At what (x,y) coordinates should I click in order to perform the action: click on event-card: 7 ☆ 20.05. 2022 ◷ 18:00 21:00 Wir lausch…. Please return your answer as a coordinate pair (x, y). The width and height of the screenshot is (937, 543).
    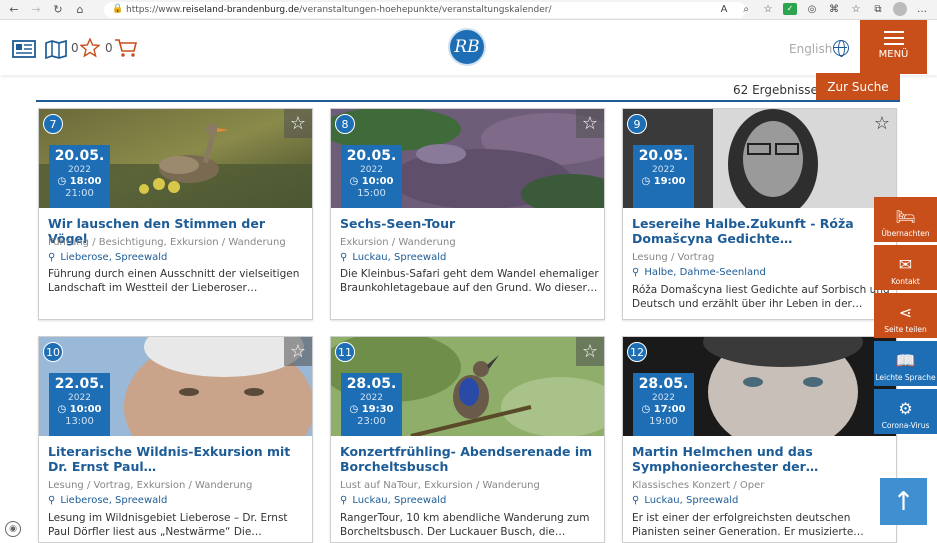
    Looking at the image, I should click on (175, 214).